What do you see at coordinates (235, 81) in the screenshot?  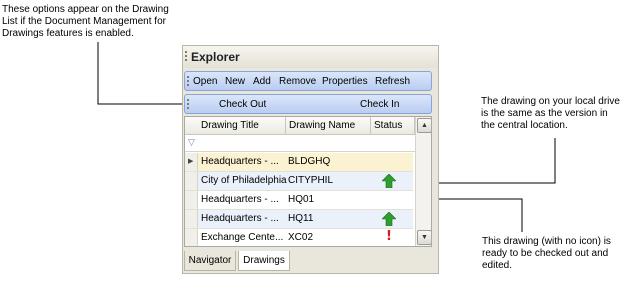 I see `new-button: New` at bounding box center [235, 81].